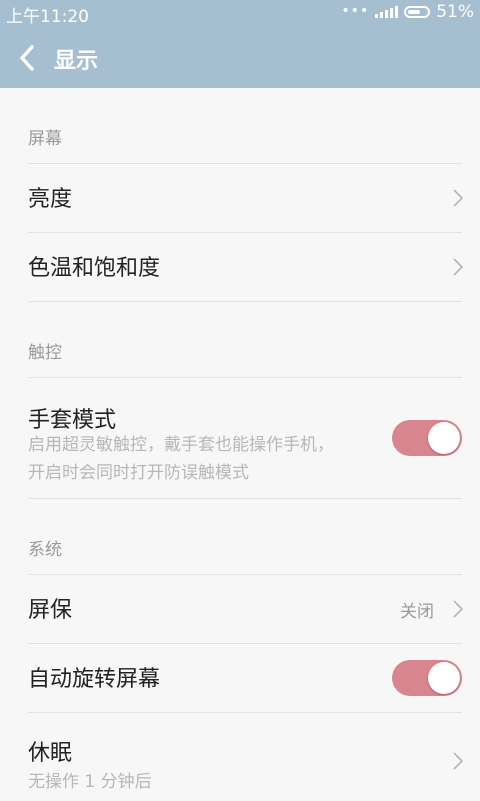 Image resolution: width=480 pixels, height=801 pixels. I want to click on status-bar: 上午11:20 ••• 51%, so click(240, 13).